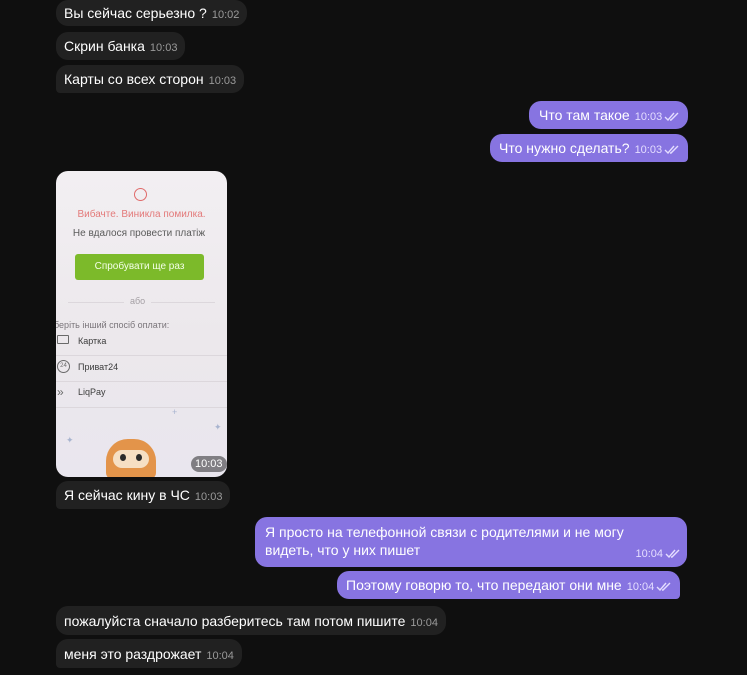  What do you see at coordinates (564, 148) in the screenshot?
I see `message-text: Что нужно сделать?` at bounding box center [564, 148].